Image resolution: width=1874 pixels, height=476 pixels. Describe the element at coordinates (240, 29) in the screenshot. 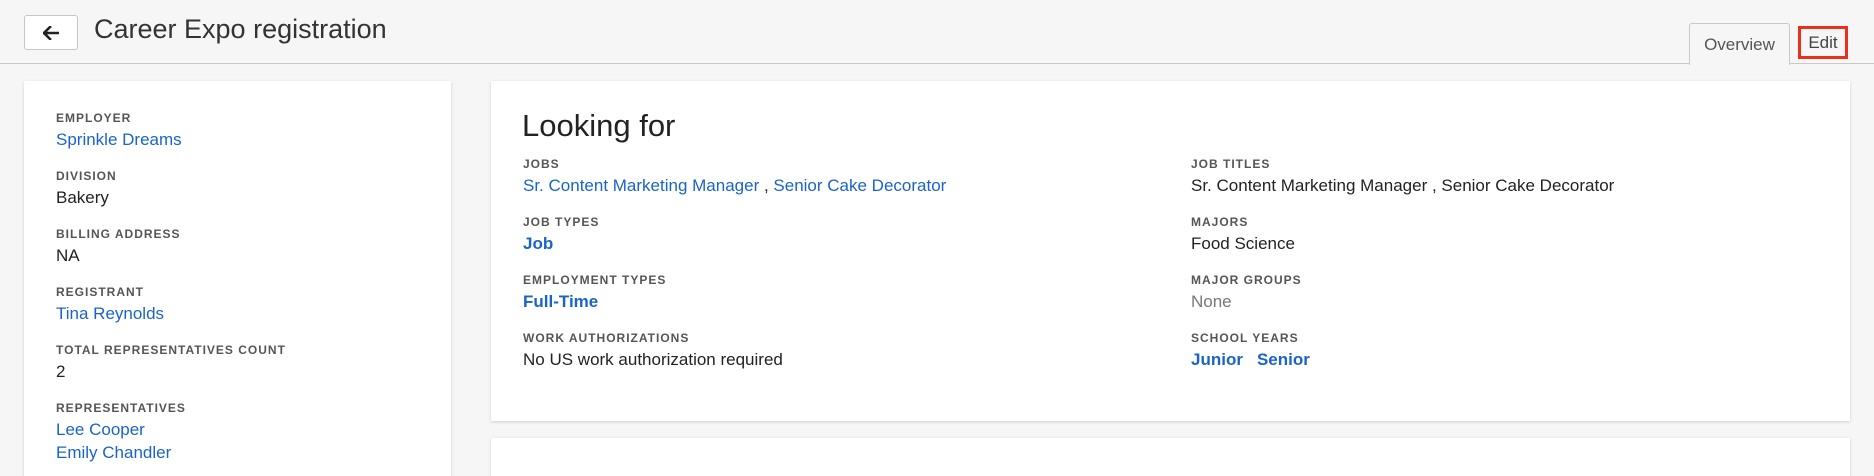

I see `page-title: Career Expo registration` at that location.